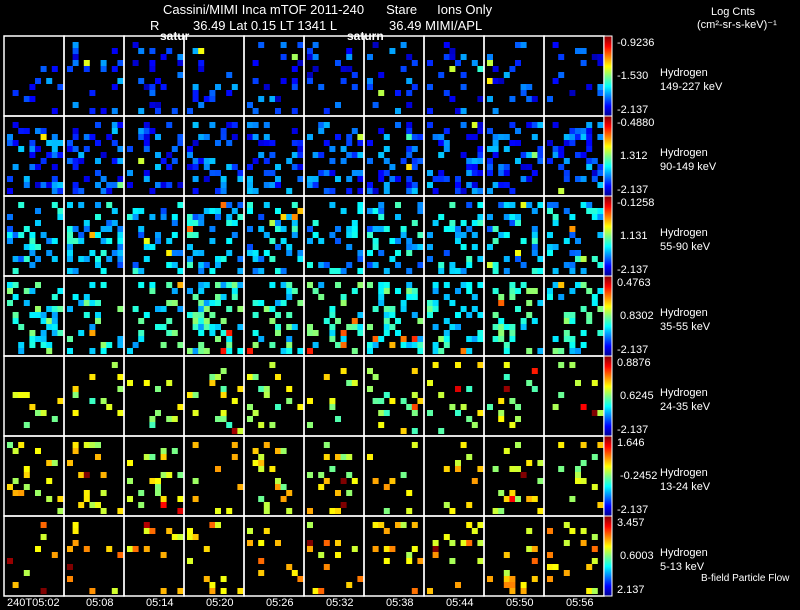  Describe the element at coordinates (340, 603) in the screenshot. I see `x-tick-label: 05:32` at that location.